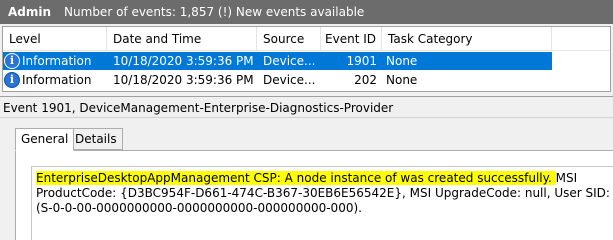 This screenshot has height=240, width=613. I want to click on log-name: Admin, so click(30, 12).